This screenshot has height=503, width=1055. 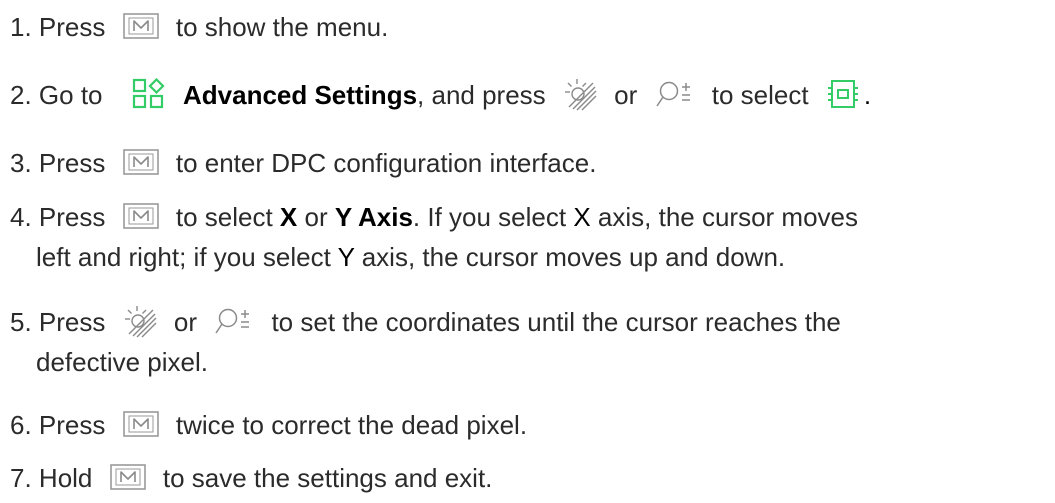 I want to click on step-text: ., so click(x=867, y=95).